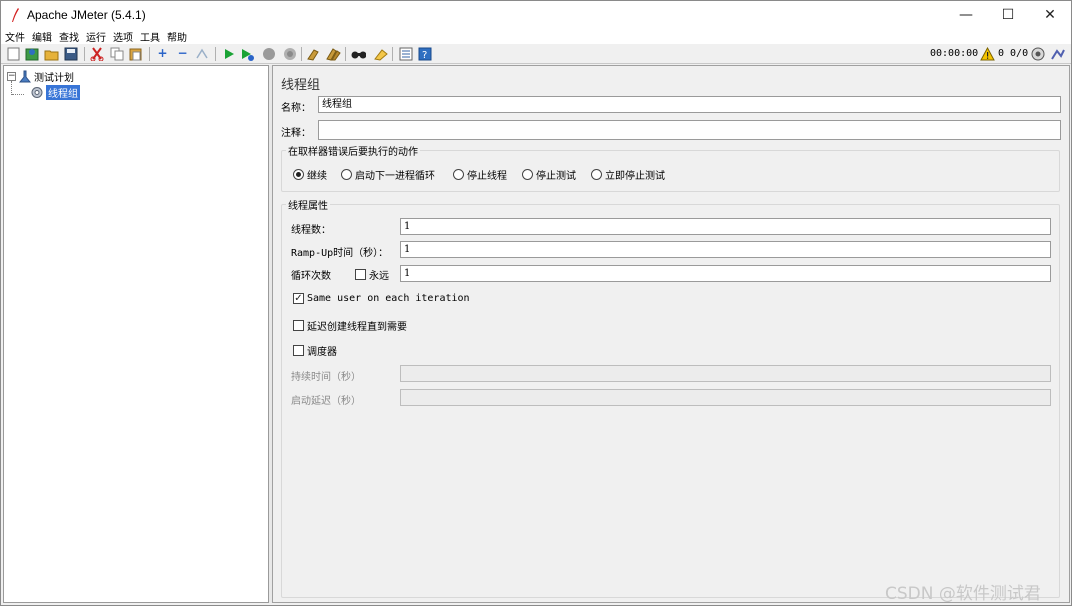 This screenshot has height=606, width=1072. I want to click on check-mark-icon: ✓, so click(298, 298).